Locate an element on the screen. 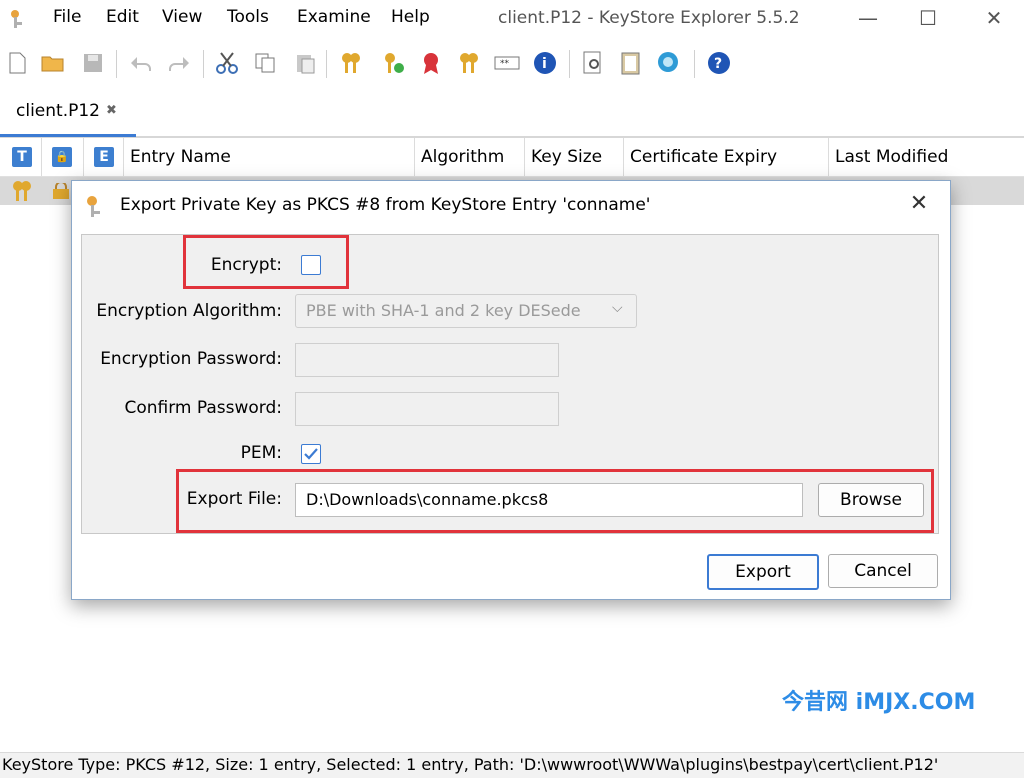 This screenshot has height=778, width=1024. open-icon is located at coordinates (53, 63).